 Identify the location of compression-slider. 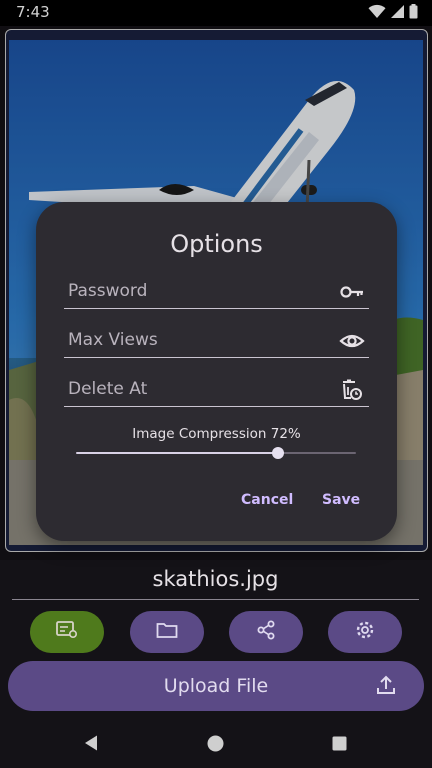
(216, 453).